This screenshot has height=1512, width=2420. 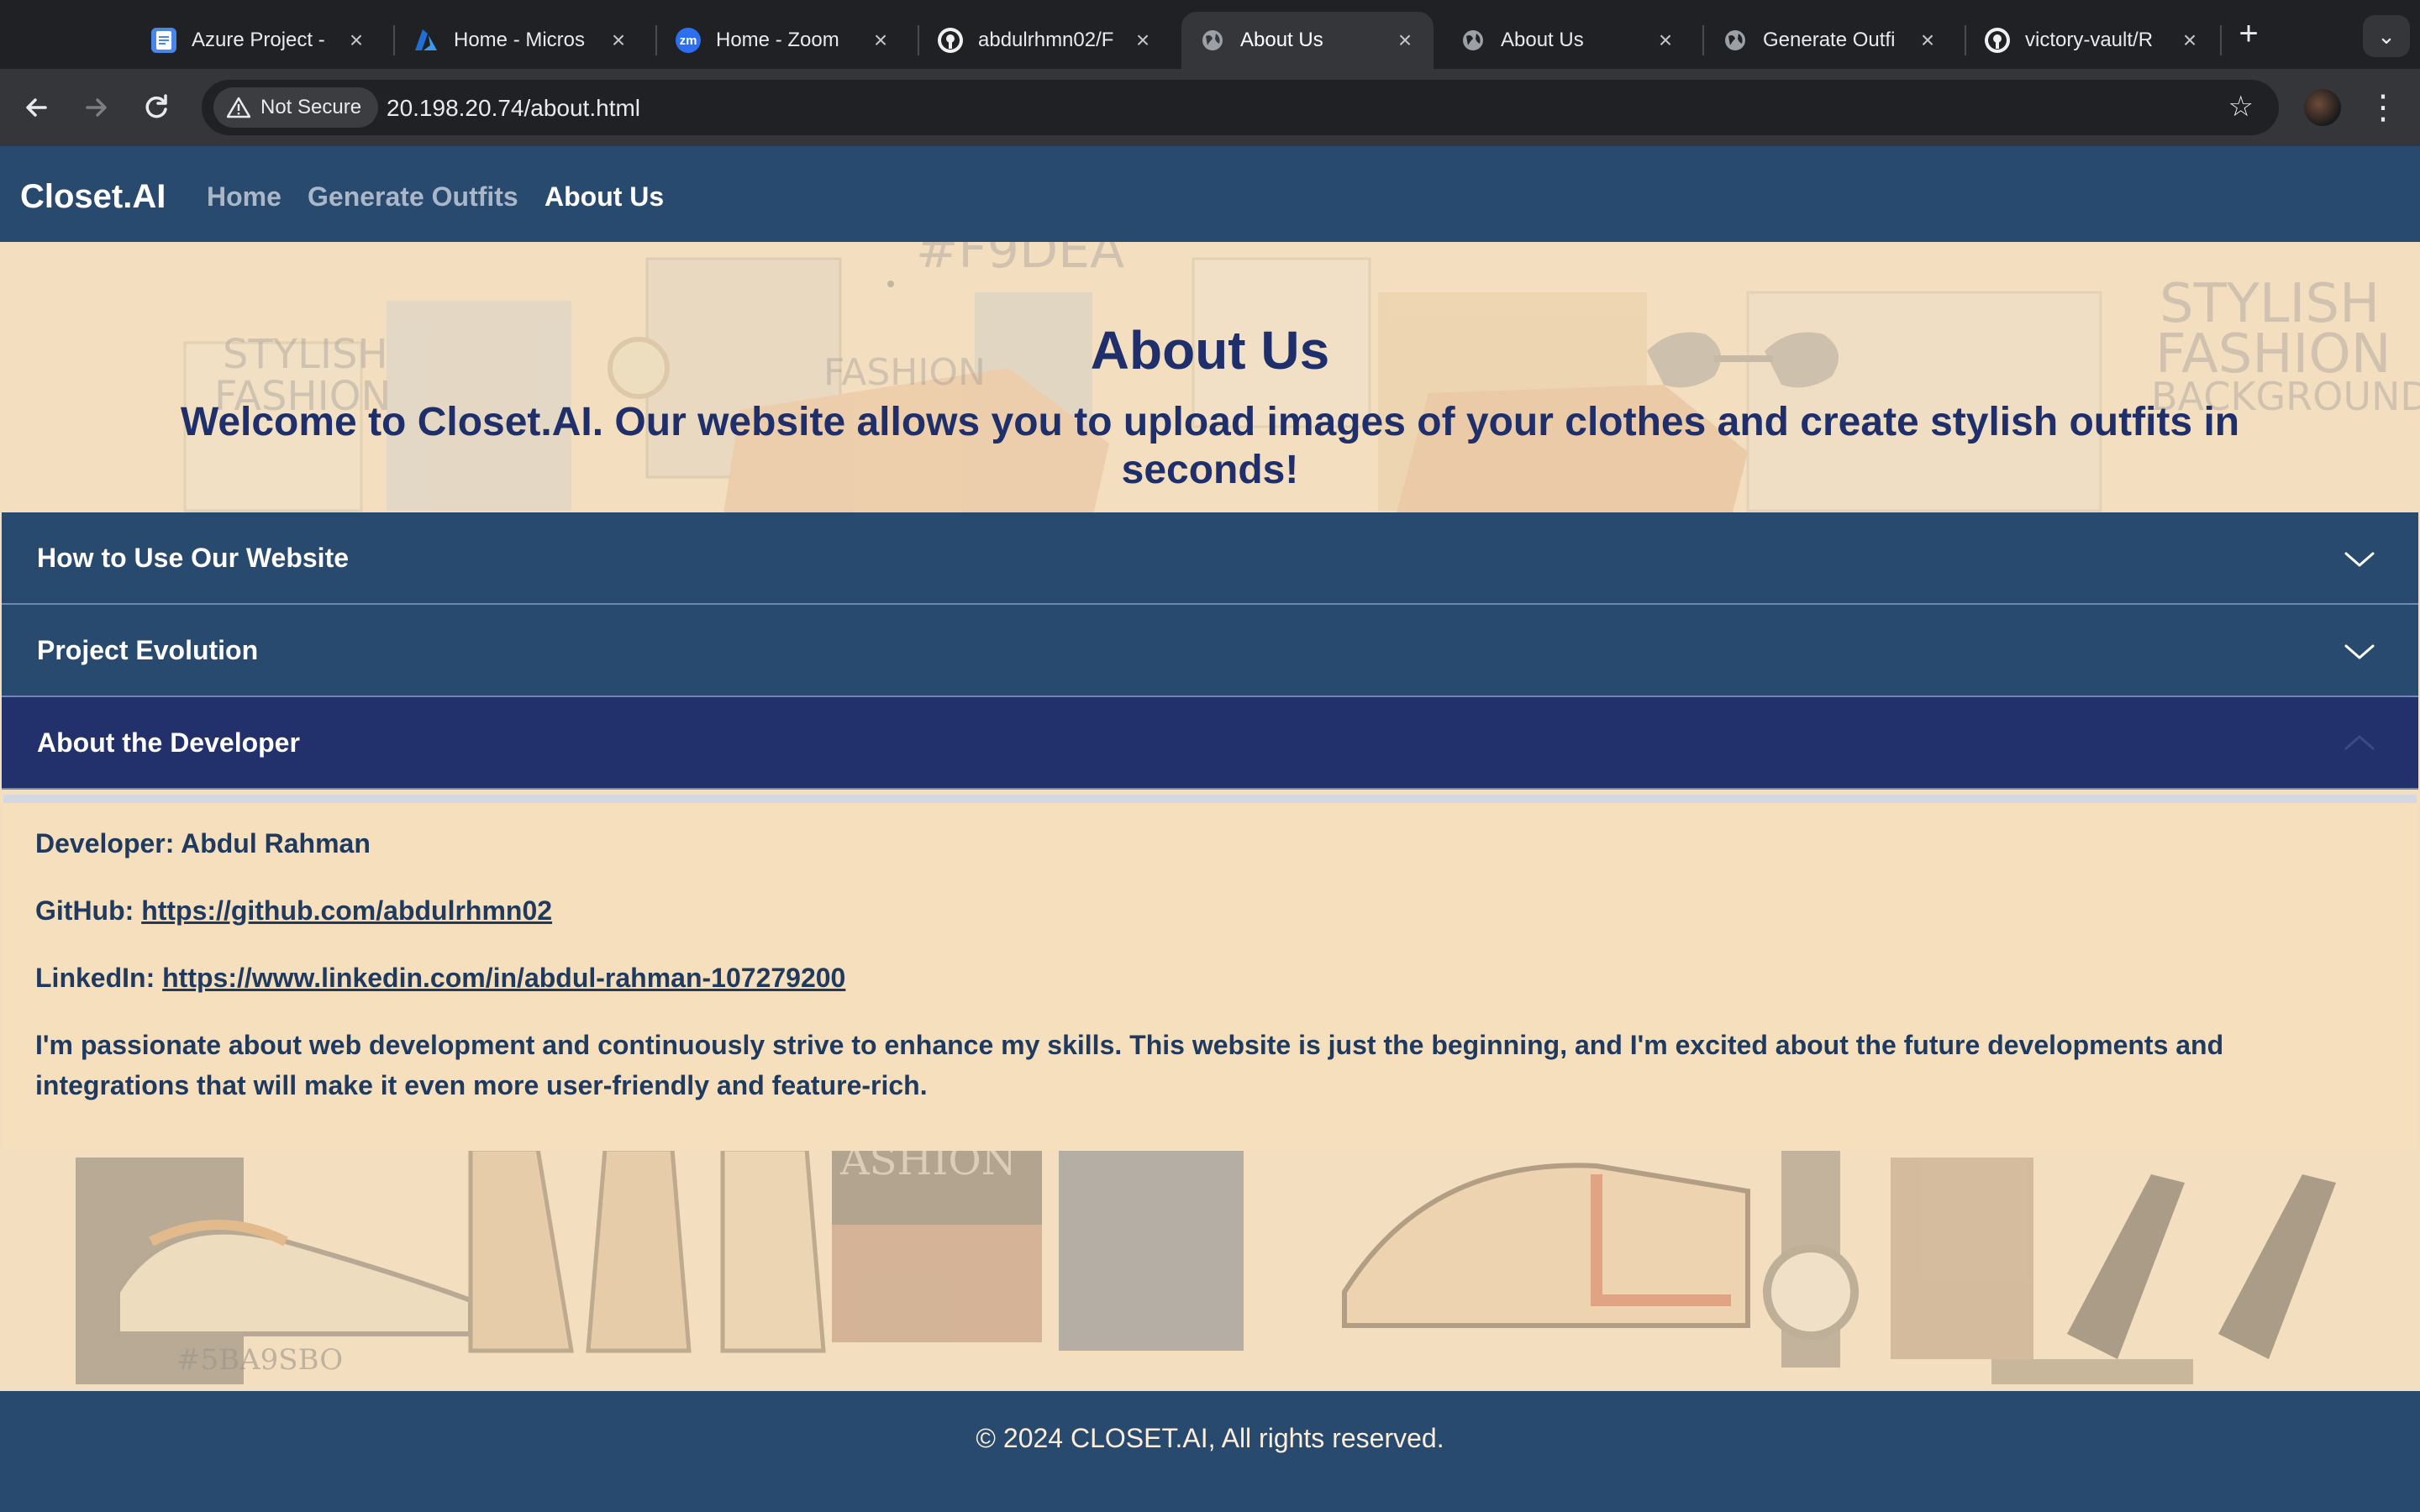 I want to click on tab-title: Home - Micros, so click(x=520, y=40).